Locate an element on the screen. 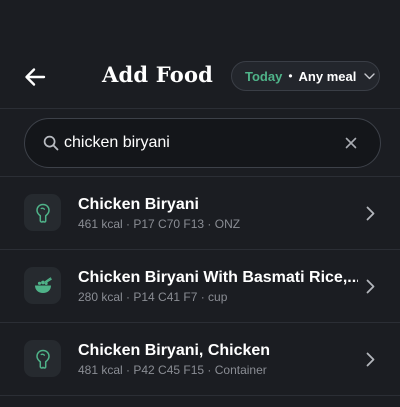  clear-search-button is located at coordinates (351, 143).